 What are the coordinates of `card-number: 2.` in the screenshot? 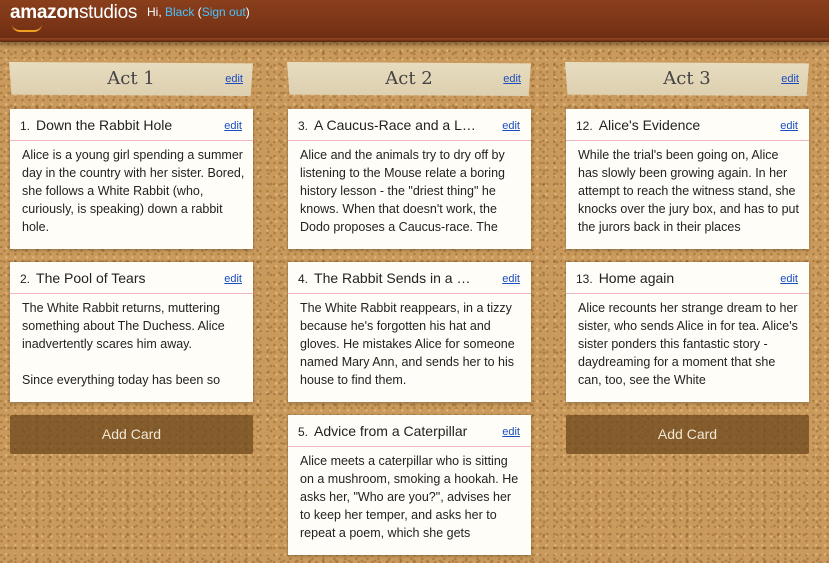 It's located at (25, 279).